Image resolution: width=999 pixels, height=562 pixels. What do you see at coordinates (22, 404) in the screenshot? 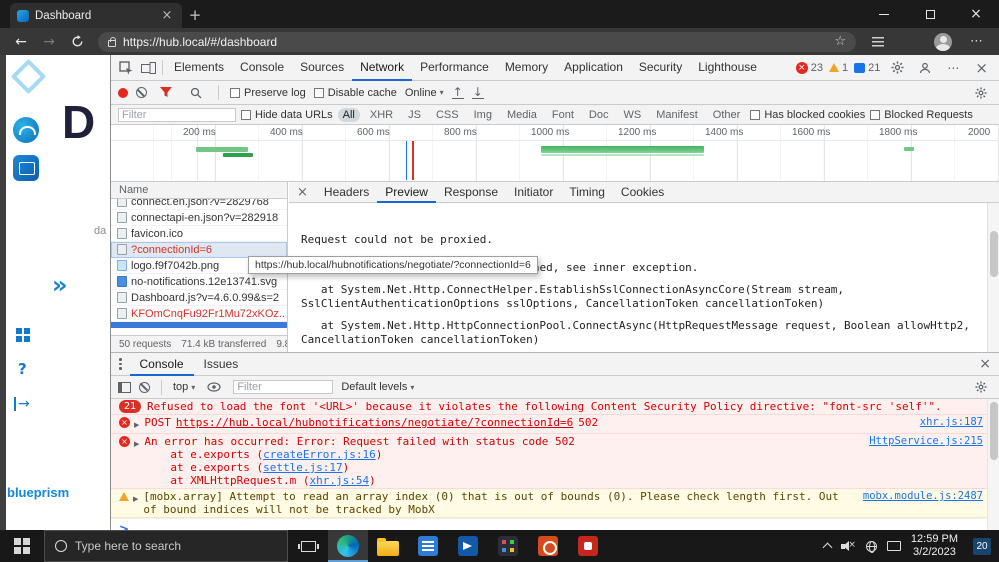
I see `logout-icon` at bounding box center [22, 404].